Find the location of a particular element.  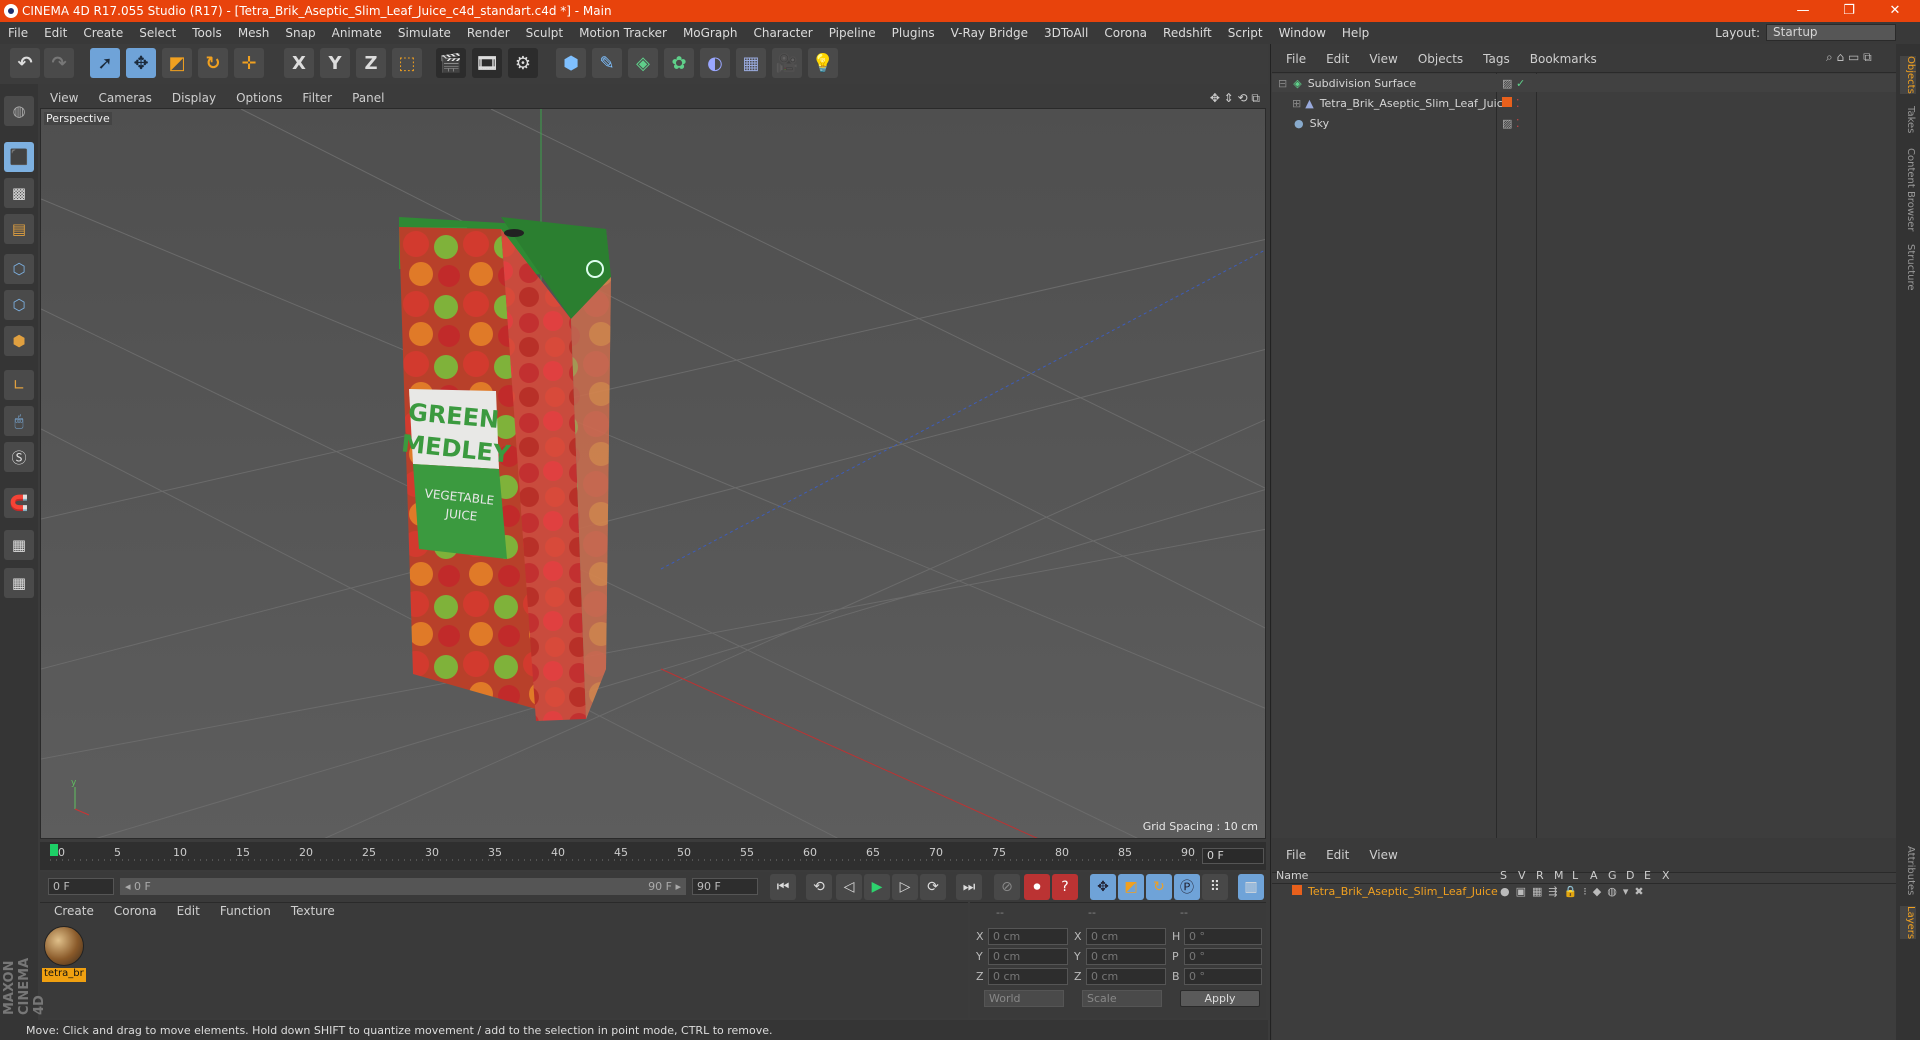

coord-rot-p-field: 0 ° is located at coordinates (1223, 956).